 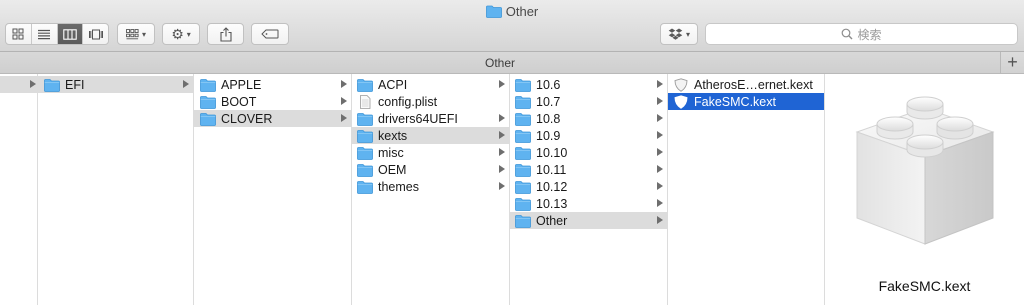 What do you see at coordinates (116, 189) in the screenshot?
I see `column-1: EFI` at bounding box center [116, 189].